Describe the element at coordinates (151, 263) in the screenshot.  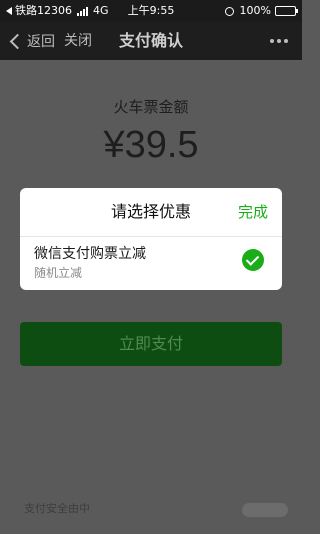
I see `discount-option: 微信支付购票立减 随机立减` at that location.